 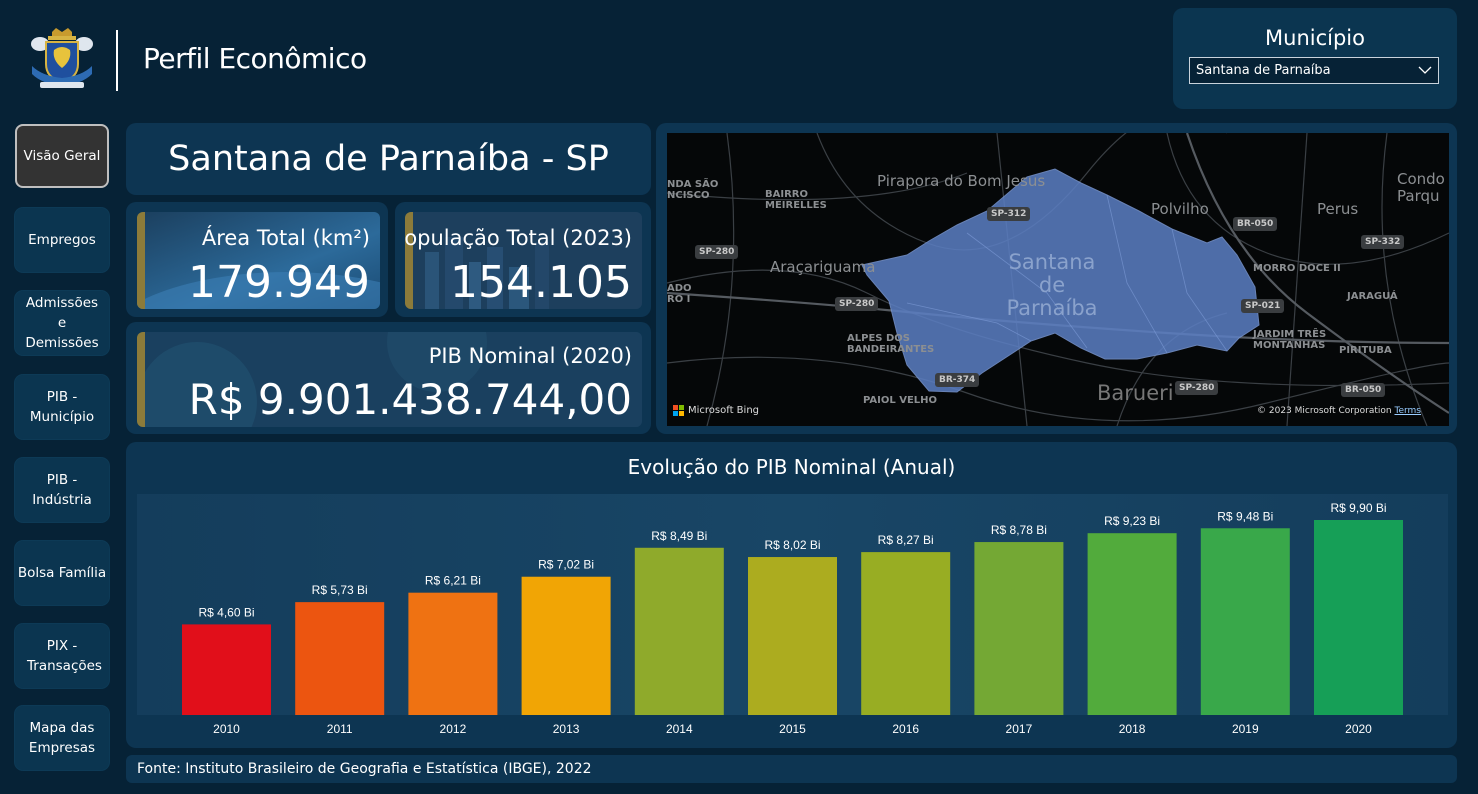 What do you see at coordinates (792, 636) in the screenshot?
I see `bar-2015` at bounding box center [792, 636].